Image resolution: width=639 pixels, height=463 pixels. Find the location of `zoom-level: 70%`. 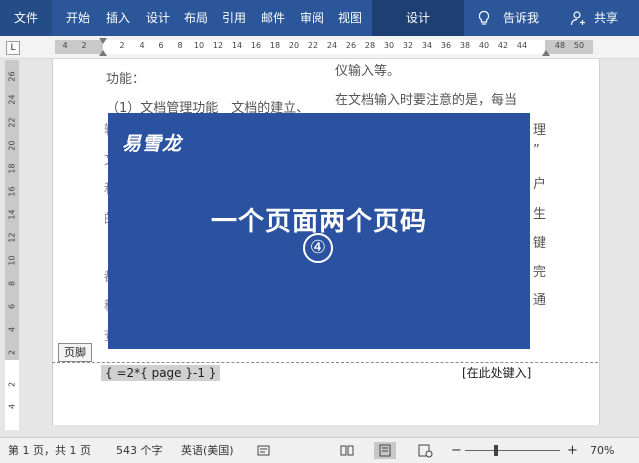

zoom-level: 70% is located at coordinates (602, 450).